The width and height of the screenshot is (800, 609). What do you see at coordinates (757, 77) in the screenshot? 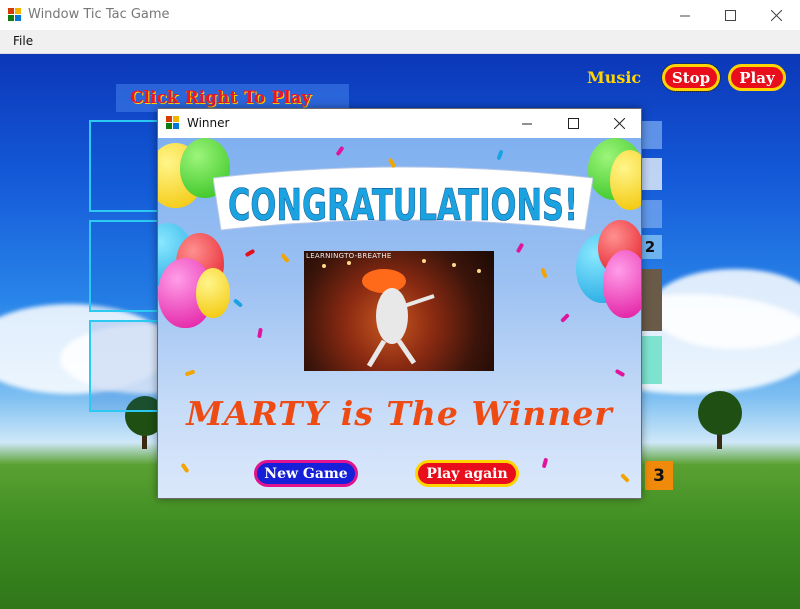
I see `play-button: Play` at bounding box center [757, 77].